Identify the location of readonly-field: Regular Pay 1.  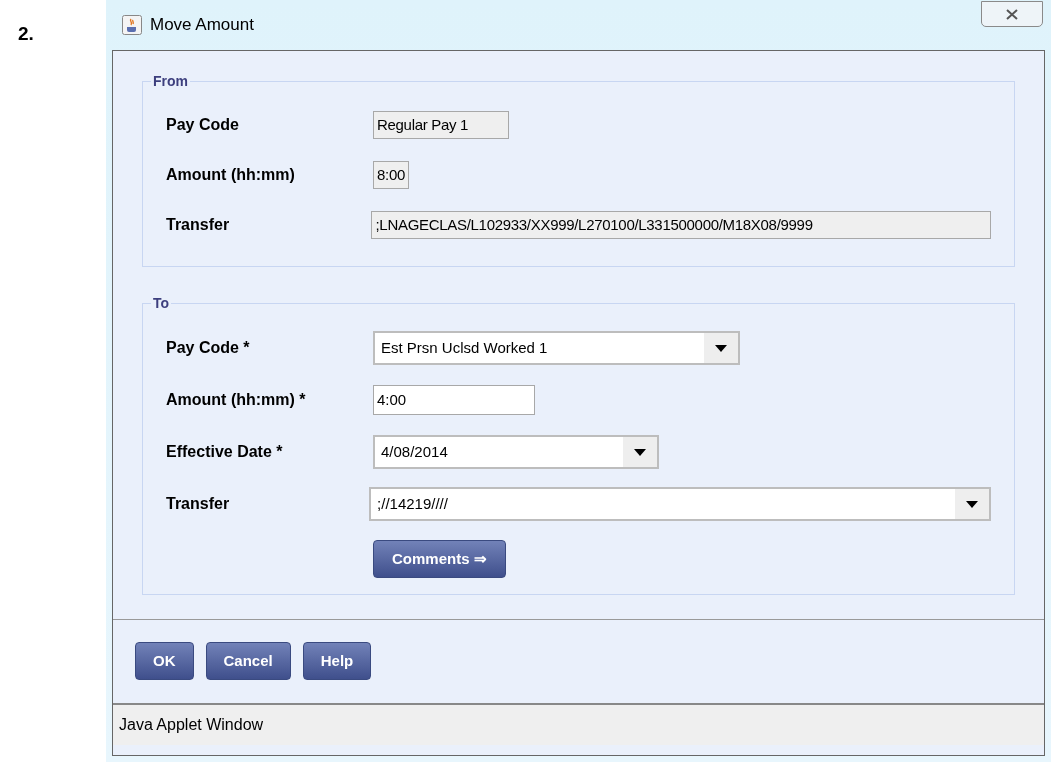
(441, 125).